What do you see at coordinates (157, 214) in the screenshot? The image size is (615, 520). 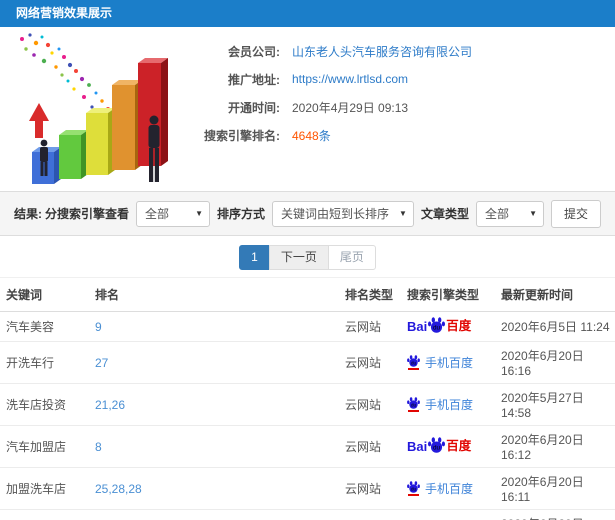 I see `engine-filter-value: 全部` at bounding box center [157, 214].